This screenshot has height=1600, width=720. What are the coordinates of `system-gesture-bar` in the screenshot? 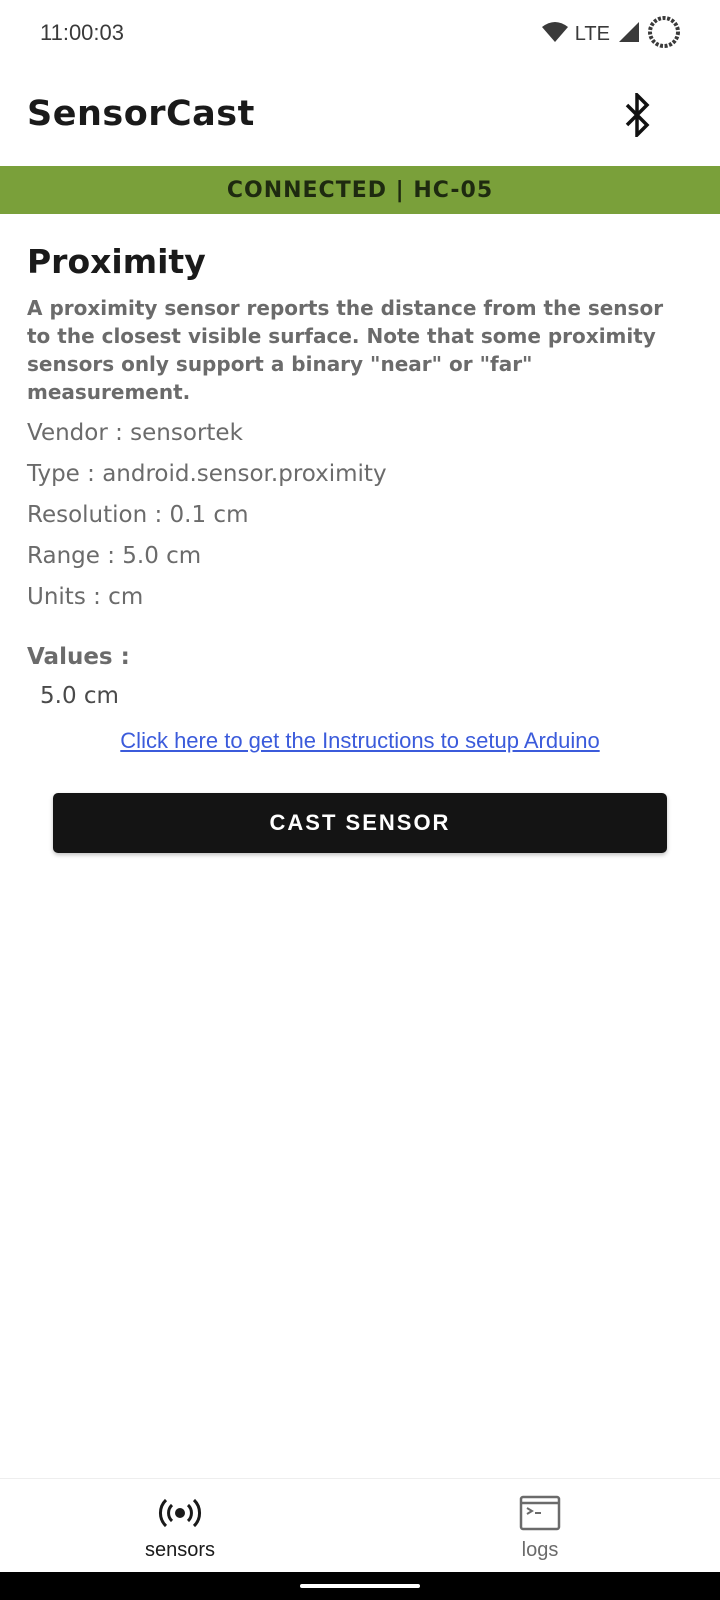 It's located at (360, 1586).